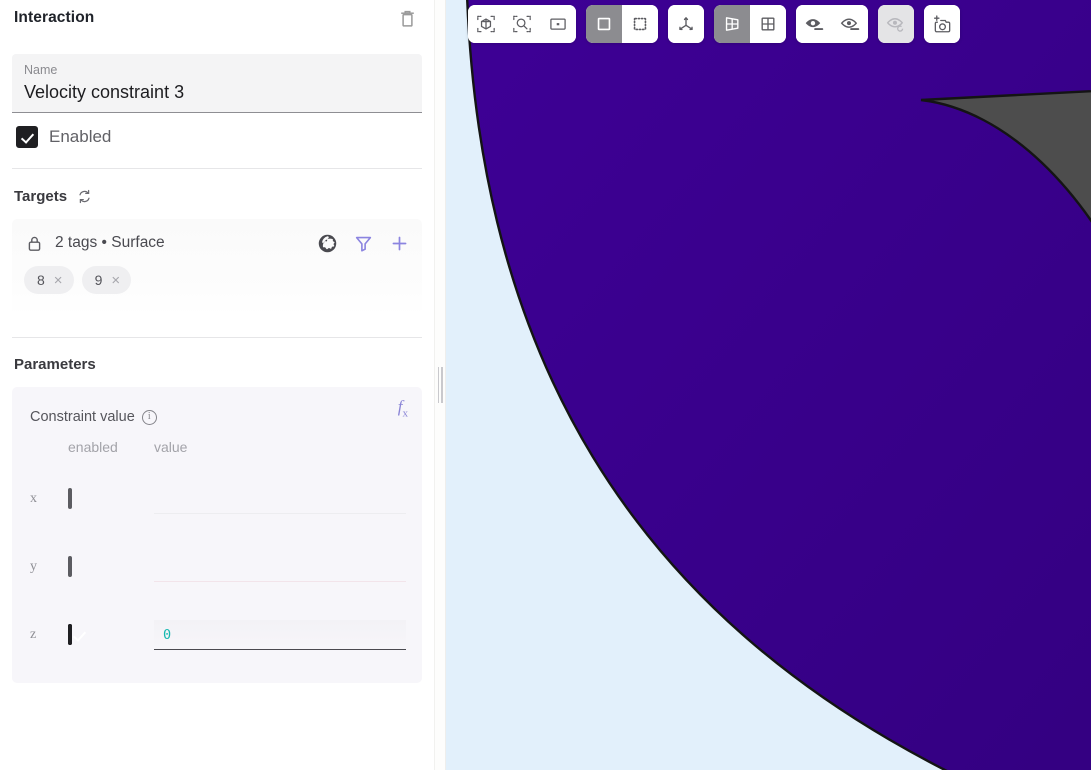 This screenshot has width=1091, height=770. I want to click on enabled-checkbox-row: Enabled, so click(217, 130).